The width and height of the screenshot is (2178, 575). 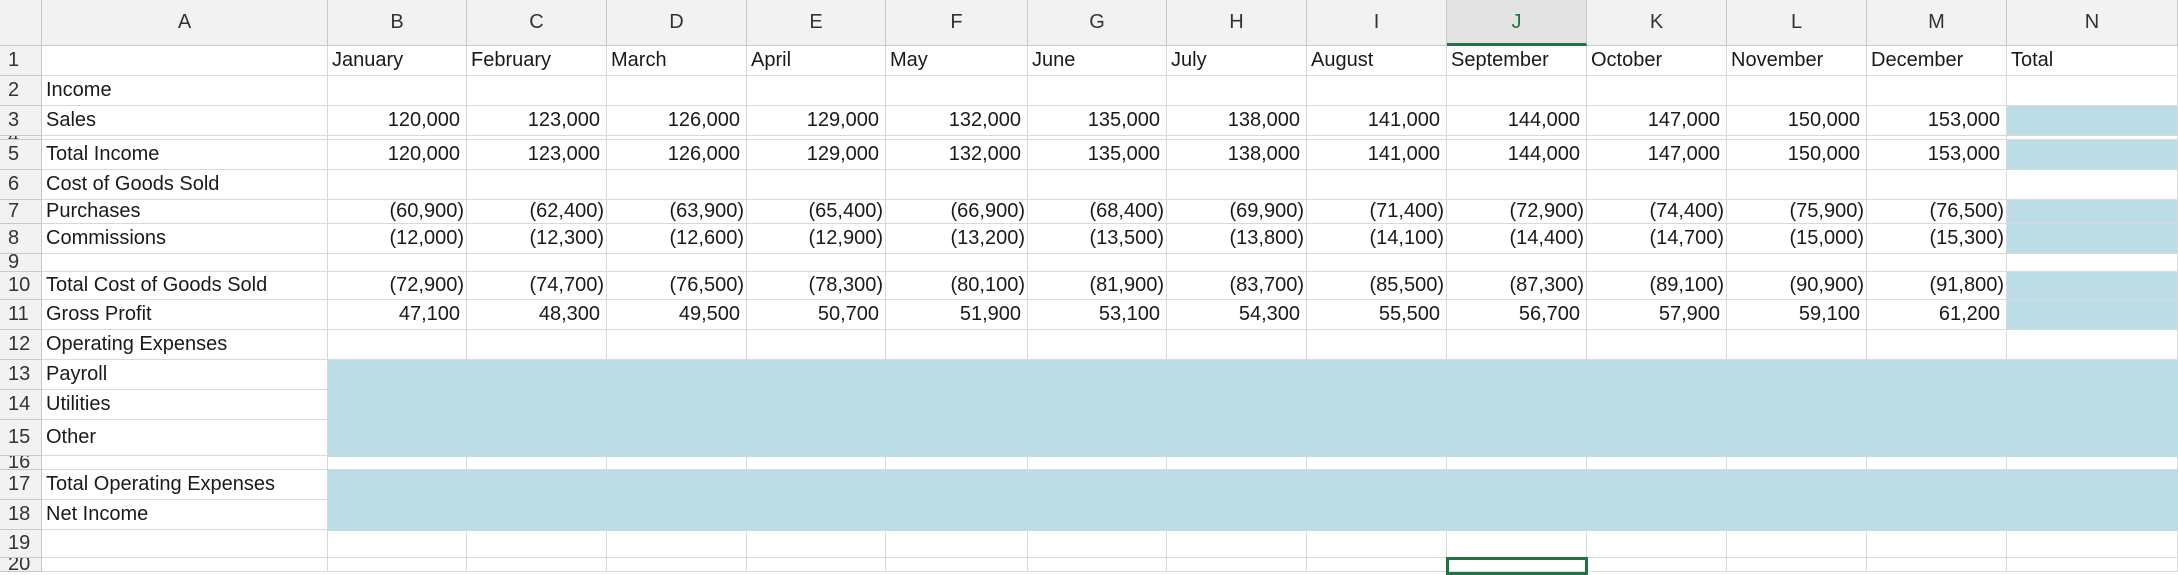 I want to click on sales-cell: 126,000, so click(x=677, y=121).